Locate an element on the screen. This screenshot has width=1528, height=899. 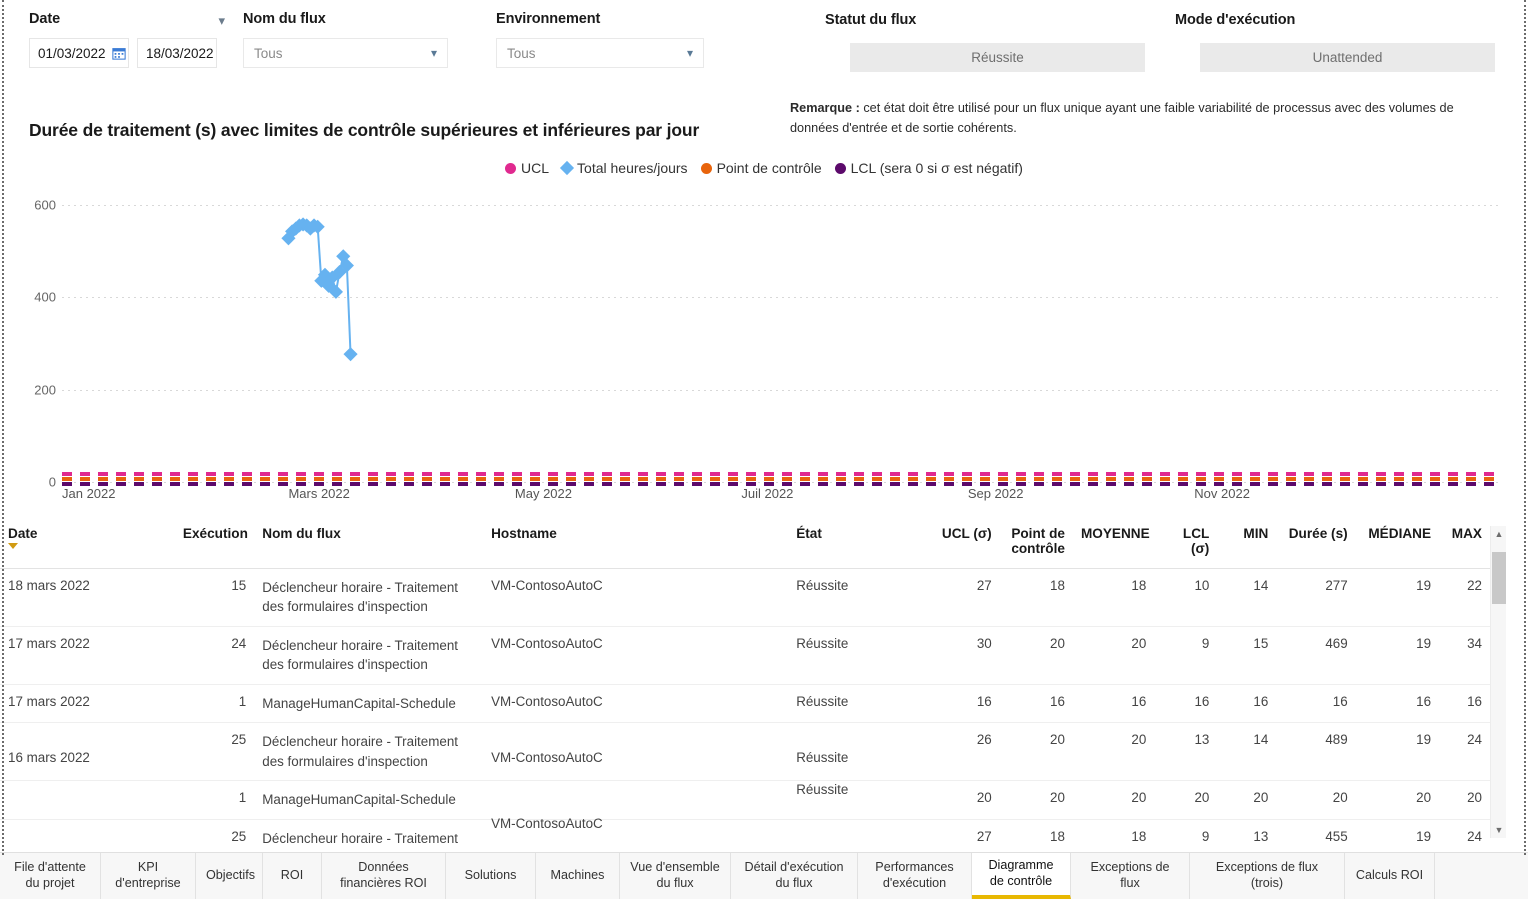
chevron-up-icon: ▲ is located at coordinates (1499, 534).